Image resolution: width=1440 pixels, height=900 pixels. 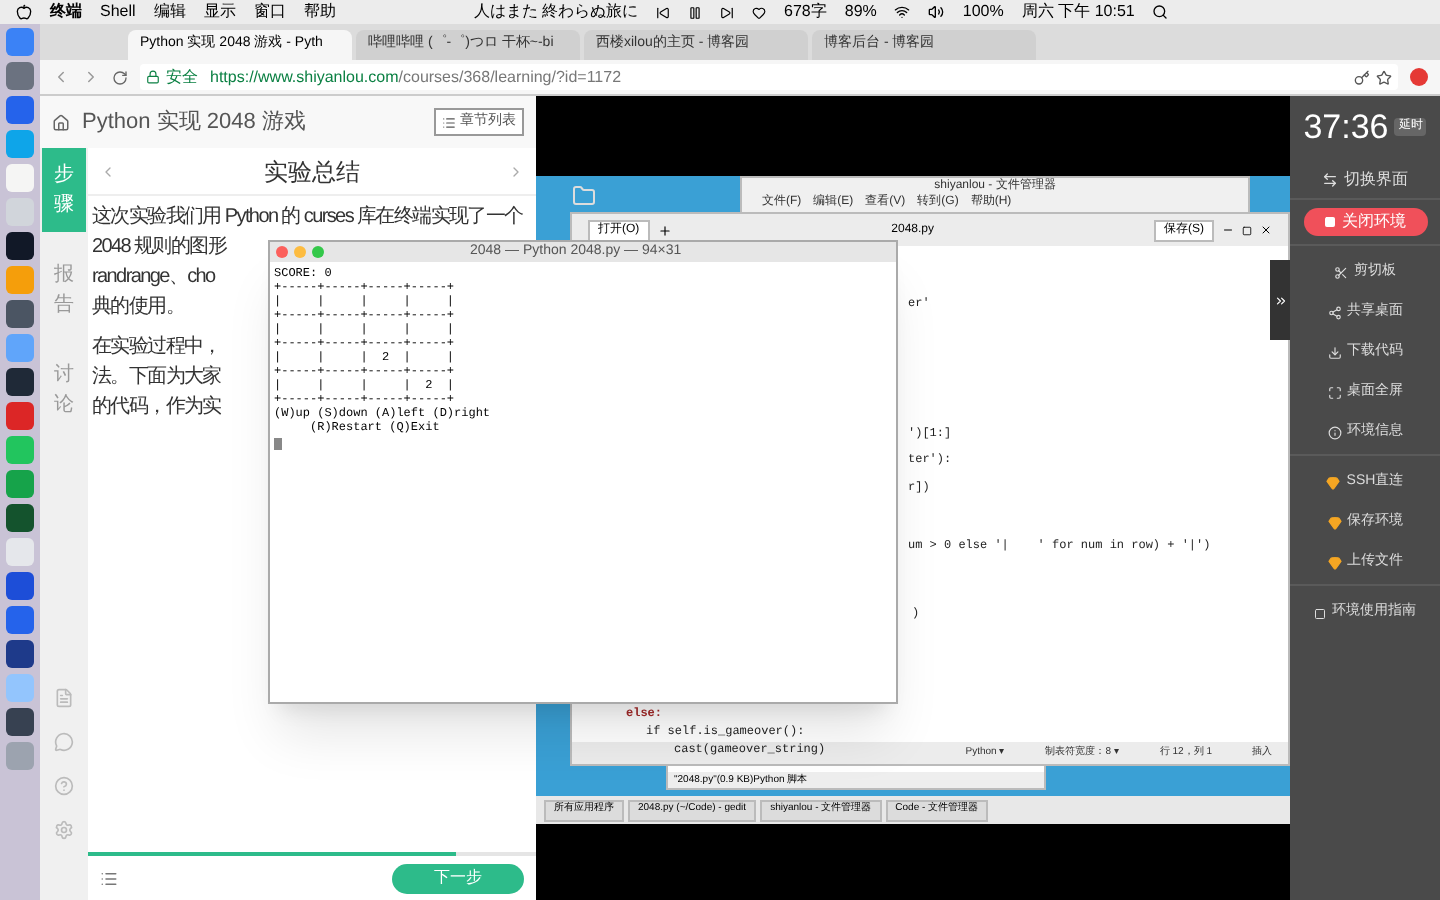 I want to click on chat-icon, so click(x=64, y=742).